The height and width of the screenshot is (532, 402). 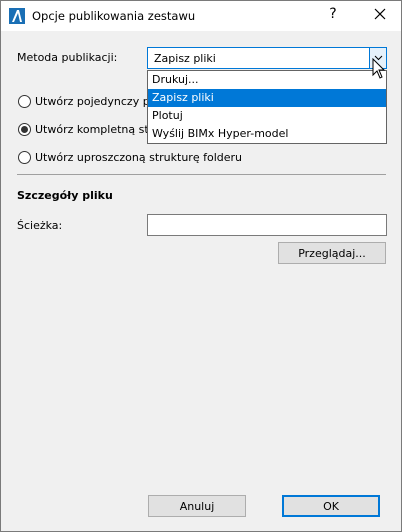 What do you see at coordinates (17, 16) in the screenshot?
I see `archicad-icon` at bounding box center [17, 16].